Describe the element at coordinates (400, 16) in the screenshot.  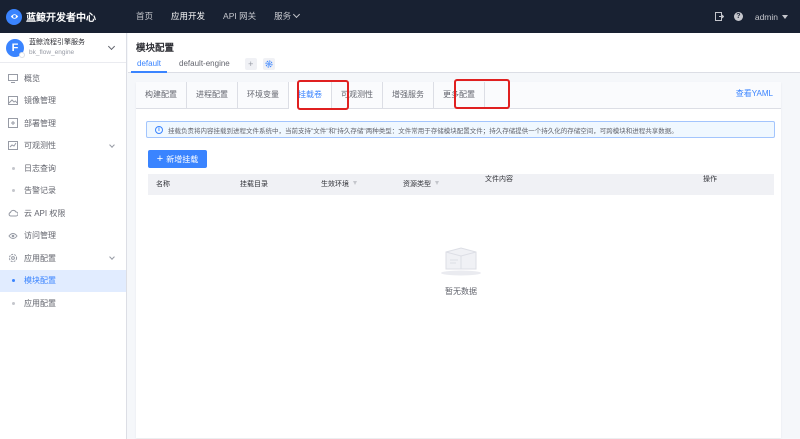
I see `top-navbar: 蓝鲸开发者中心 首页 应用开发 API 网关 服务 ? admin` at that location.